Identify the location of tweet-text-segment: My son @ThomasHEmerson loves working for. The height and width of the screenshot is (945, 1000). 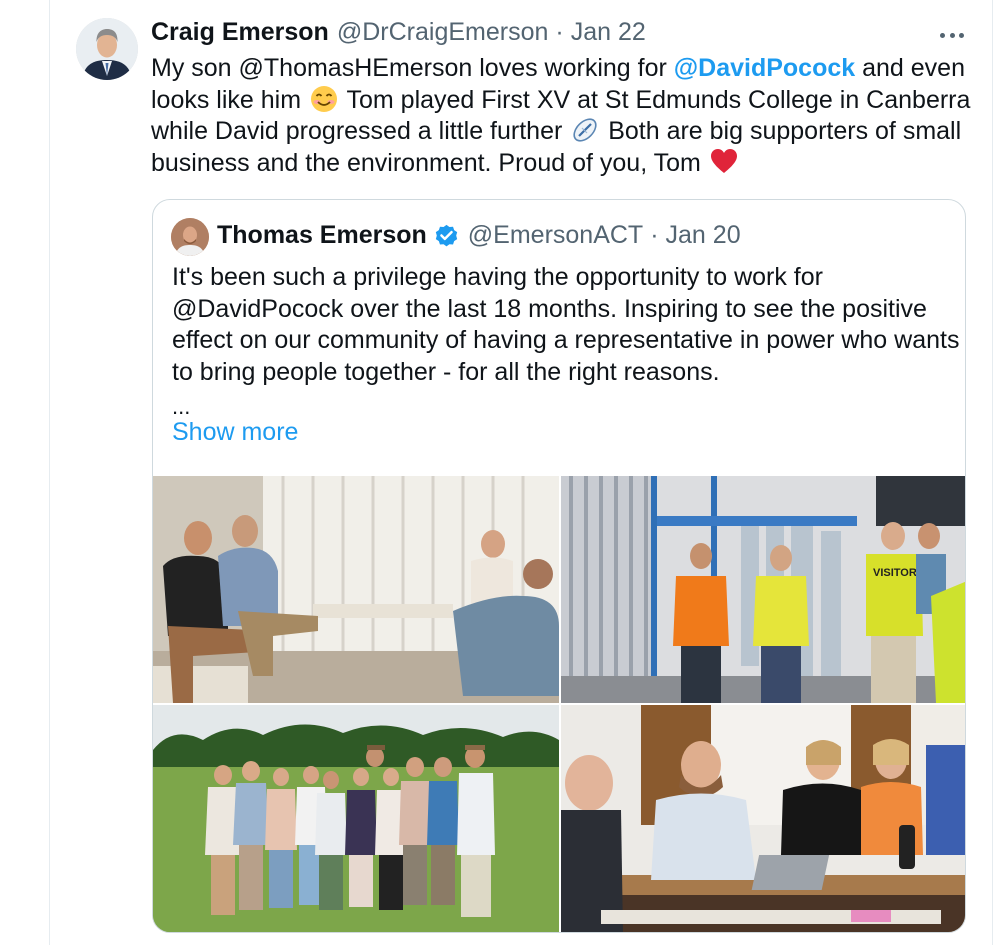
(412, 68).